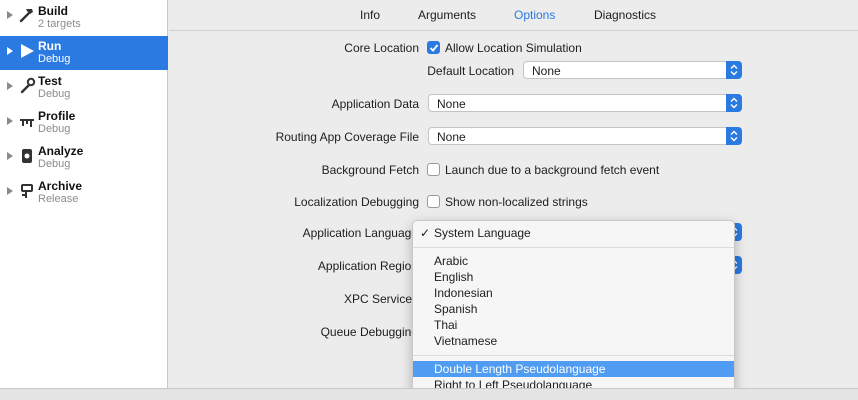  I want to click on application-region-label: Application Region, so click(367, 266).